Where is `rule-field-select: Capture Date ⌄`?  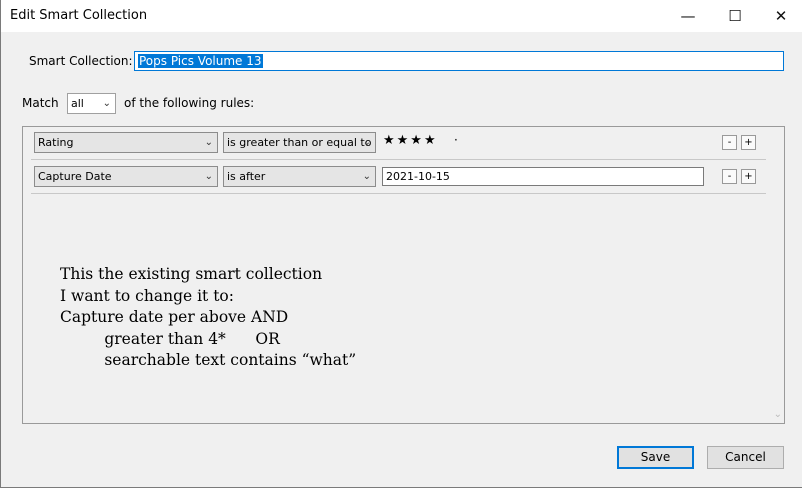 rule-field-select: Capture Date ⌄ is located at coordinates (126, 176).